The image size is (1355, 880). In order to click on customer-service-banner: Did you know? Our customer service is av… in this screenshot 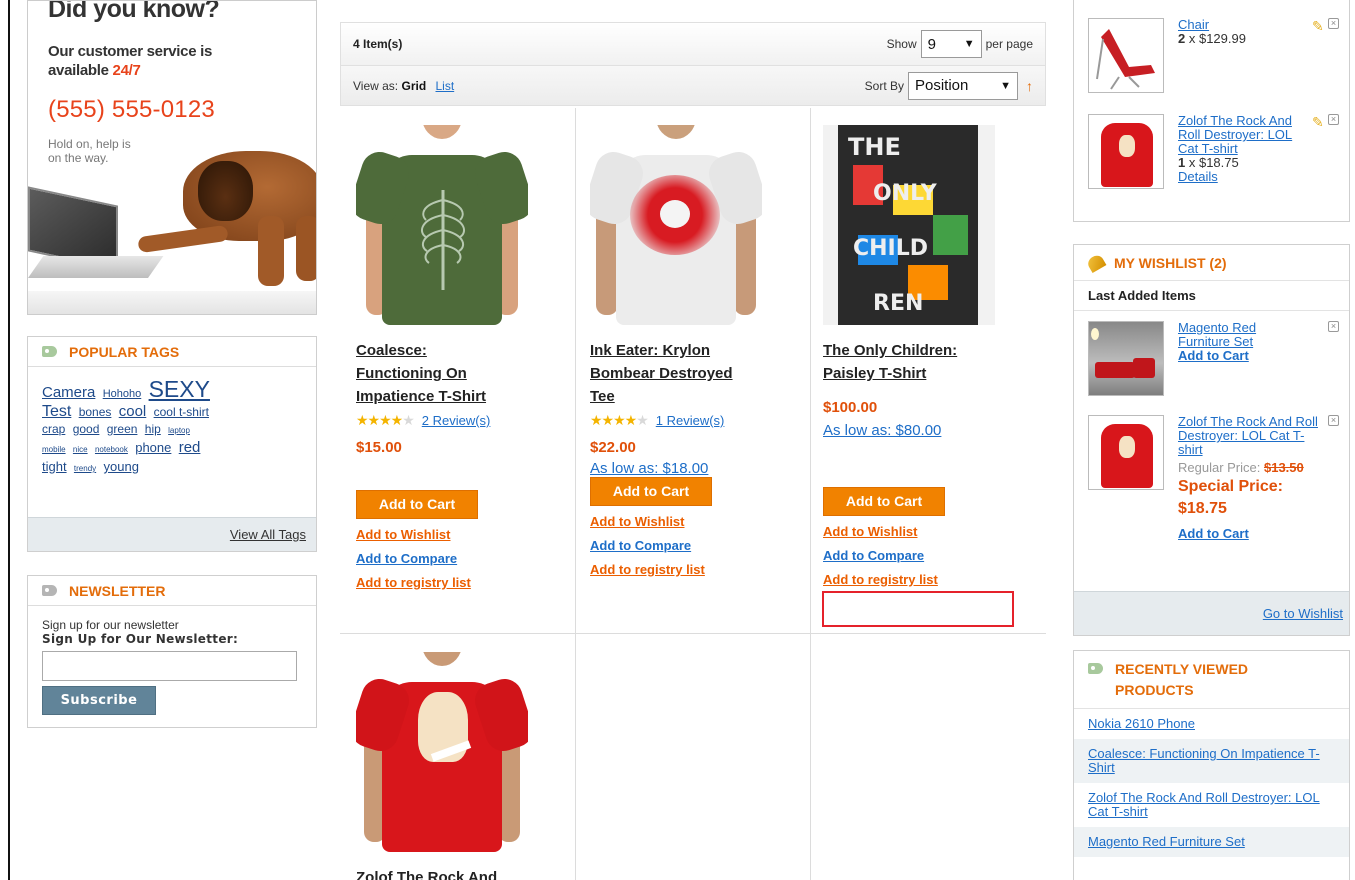, I will do `click(172, 157)`.